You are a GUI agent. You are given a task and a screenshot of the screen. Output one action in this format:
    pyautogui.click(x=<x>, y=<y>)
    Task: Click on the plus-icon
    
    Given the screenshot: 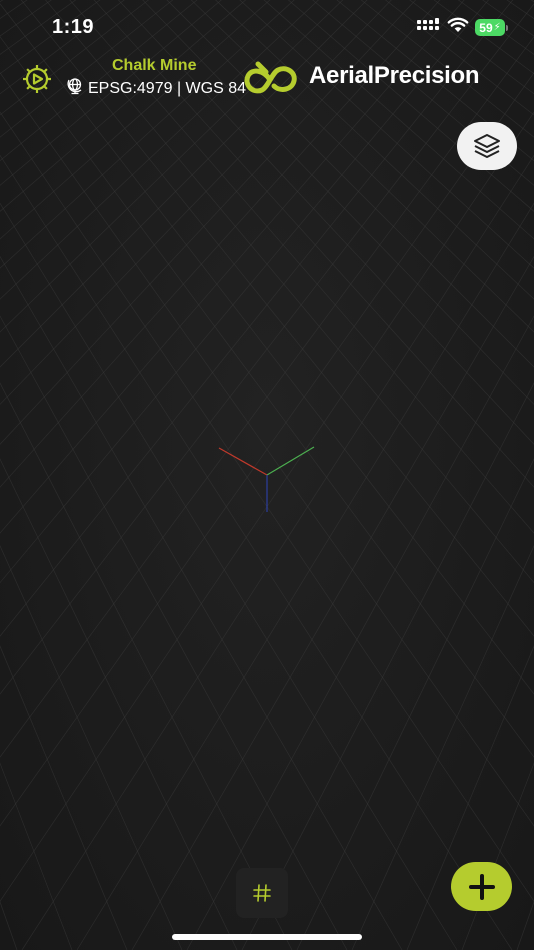 What is the action you would take?
    pyautogui.click(x=481, y=886)
    